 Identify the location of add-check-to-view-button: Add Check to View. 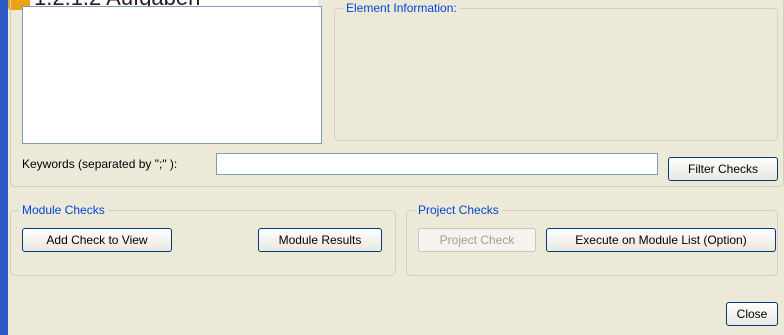
(97, 240).